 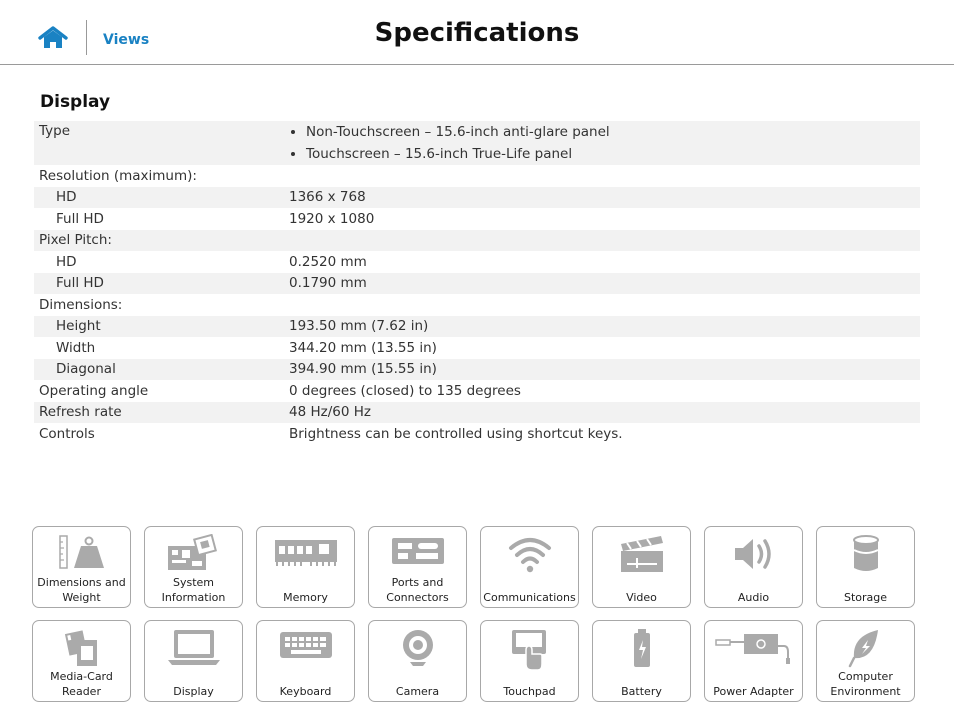 I want to click on nav-ports-and-connectors: Ports and Connectors, so click(x=417, y=567).